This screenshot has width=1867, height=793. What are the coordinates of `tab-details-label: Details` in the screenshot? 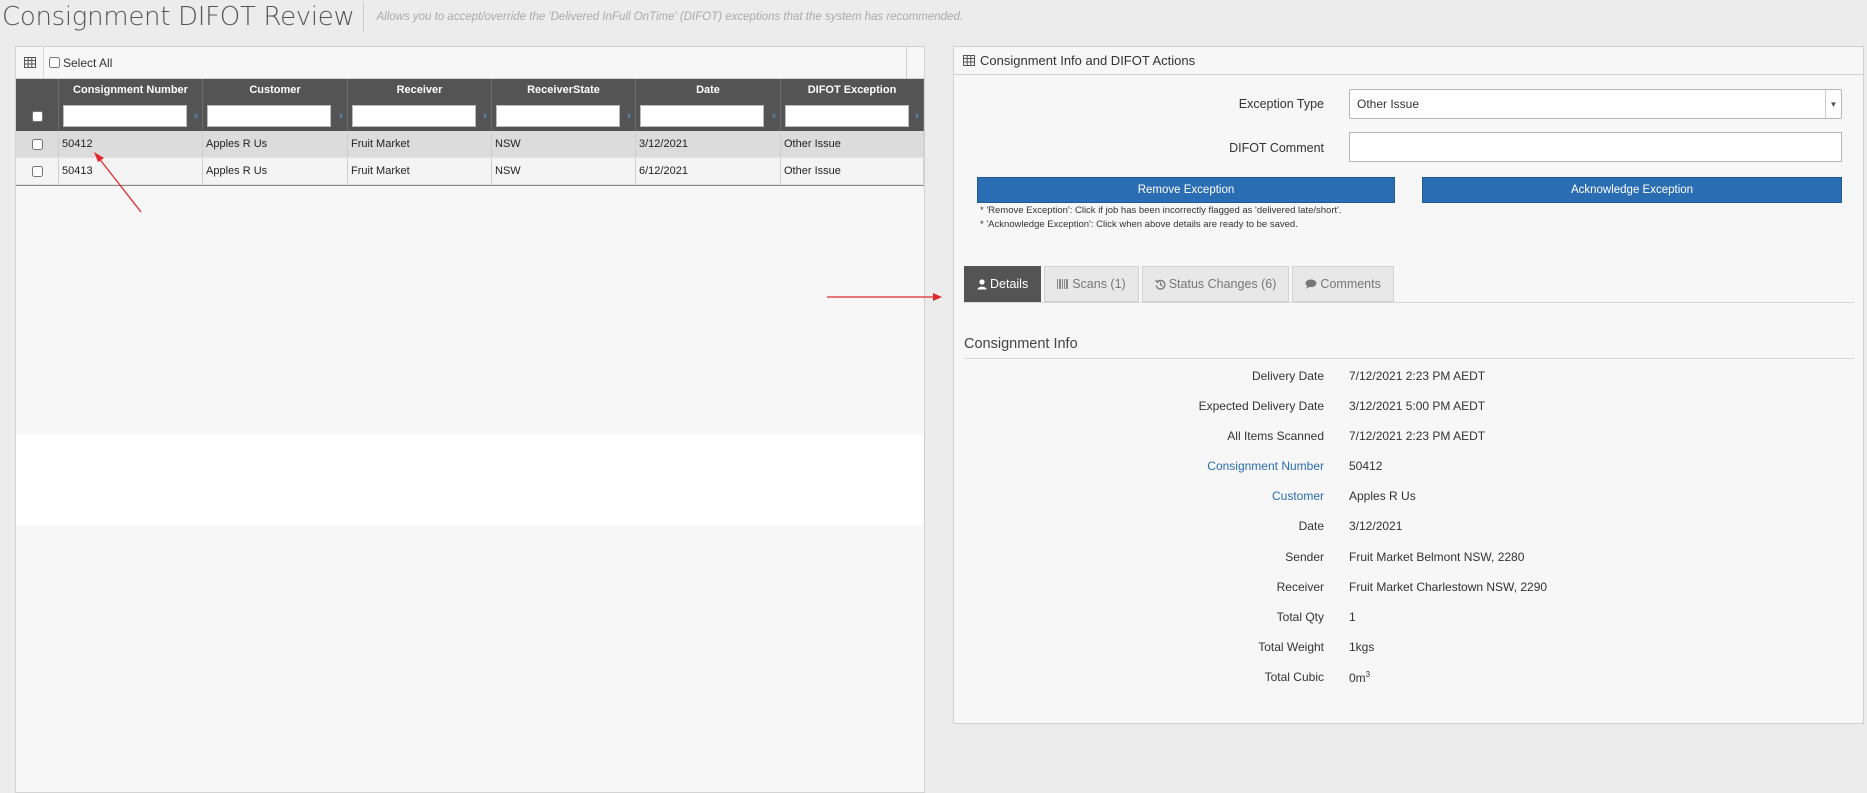 It's located at (1009, 284).